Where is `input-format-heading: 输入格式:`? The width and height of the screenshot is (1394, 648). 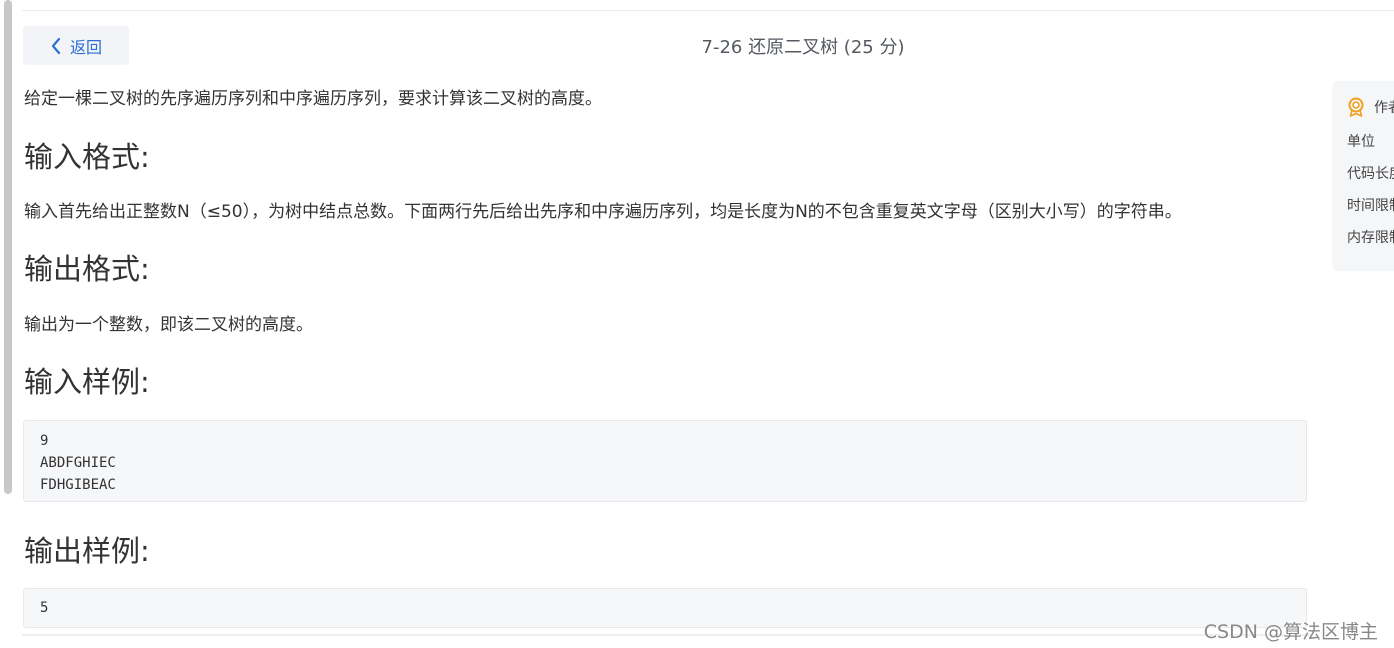
input-format-heading: 输入格式: is located at coordinates (87, 157).